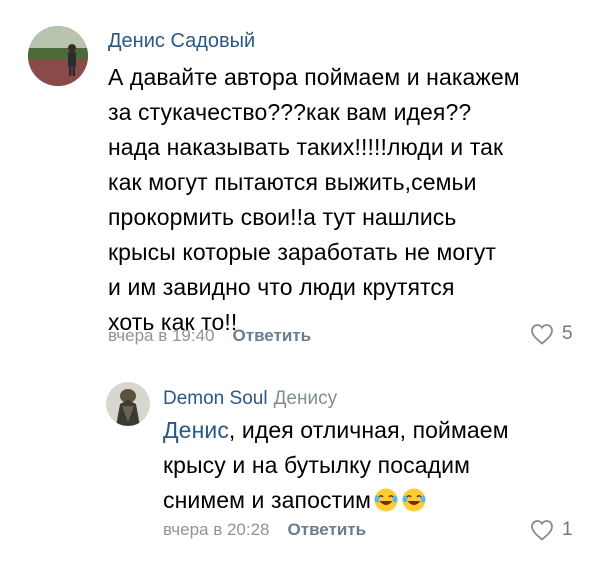  Describe the element at coordinates (267, 500) in the screenshot. I see `comment-line-text: снимем и запостим` at that location.